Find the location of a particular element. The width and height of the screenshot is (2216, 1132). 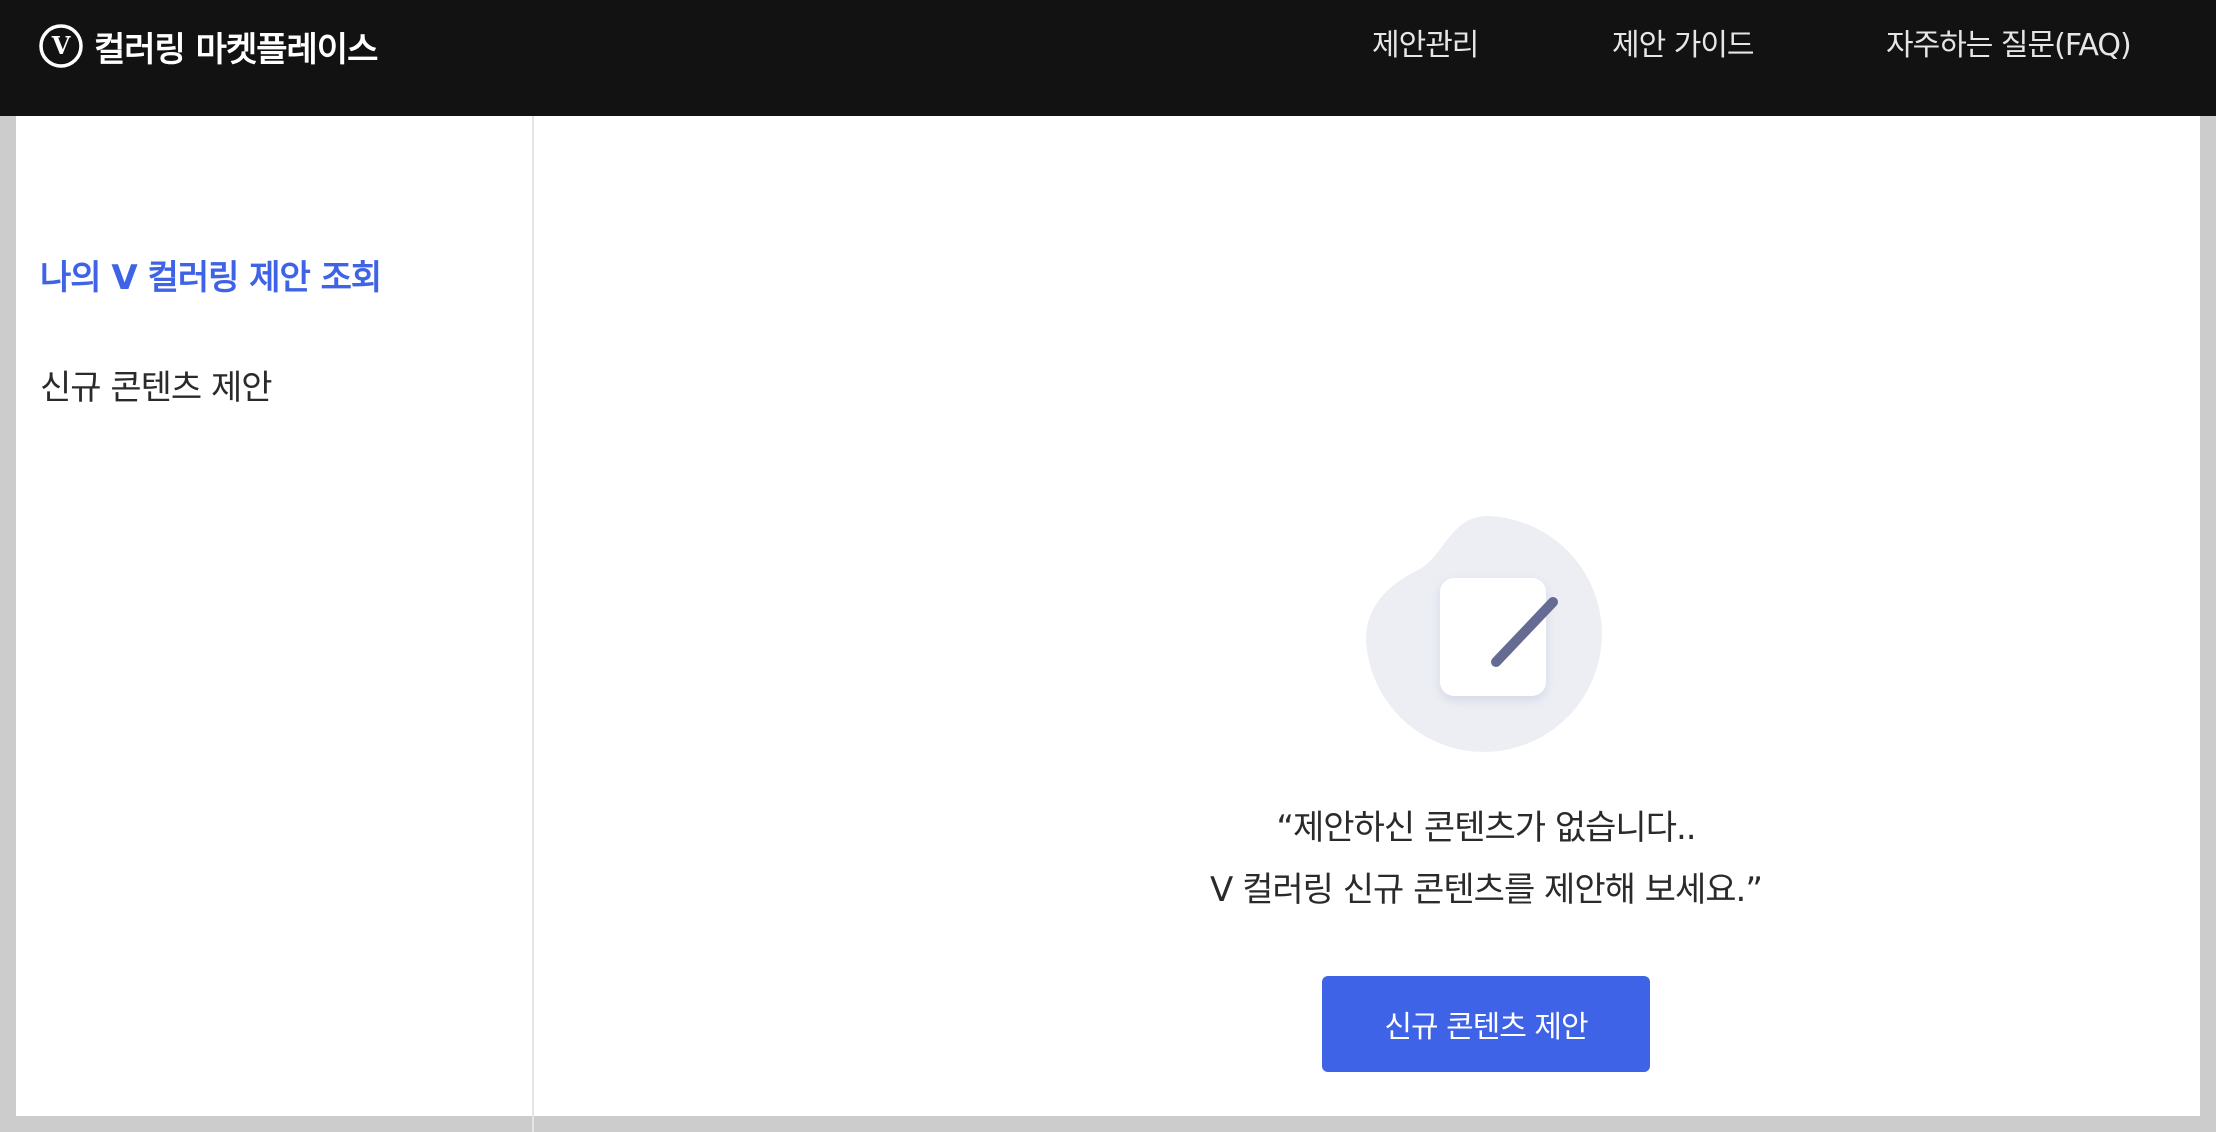

empty-state-message-line2: V 컬러링 신규 콘텐츠를 제안해 보세요.” is located at coordinates (1486, 890).